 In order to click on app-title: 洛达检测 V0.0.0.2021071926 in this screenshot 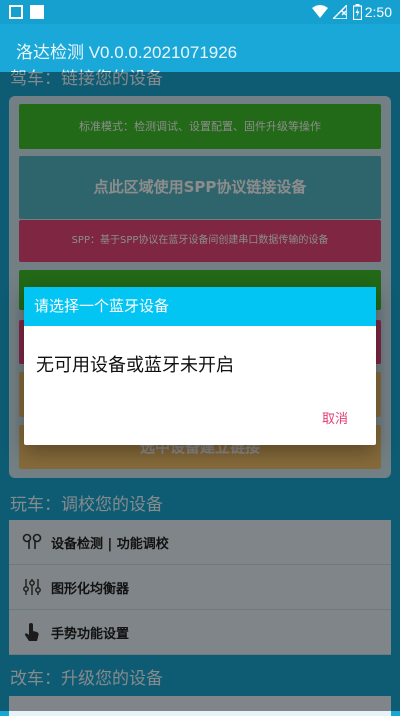, I will do `click(127, 52)`.